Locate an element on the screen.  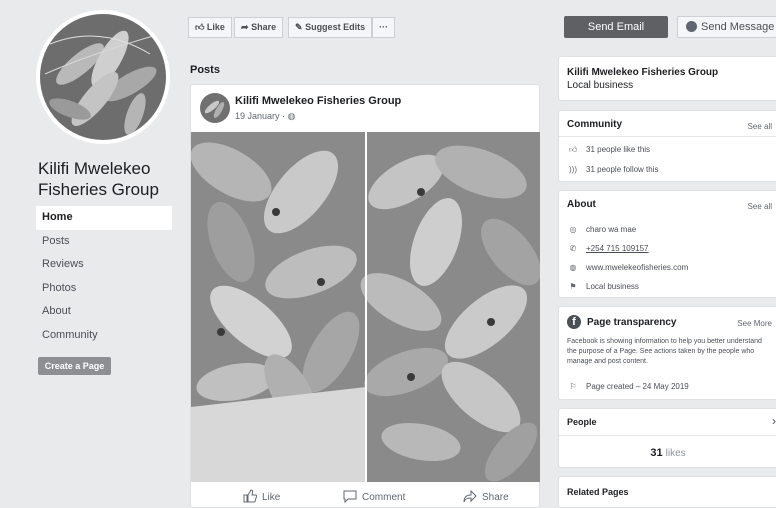
shrimp-photo is located at coordinates (103, 77).